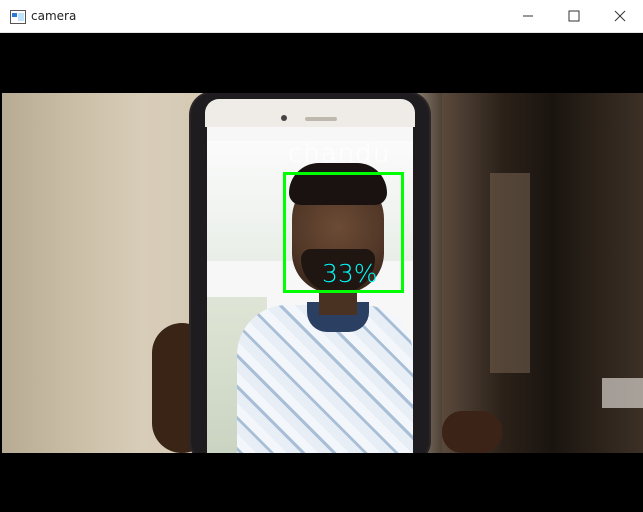  I want to click on phone-speaker, so click(321, 119).